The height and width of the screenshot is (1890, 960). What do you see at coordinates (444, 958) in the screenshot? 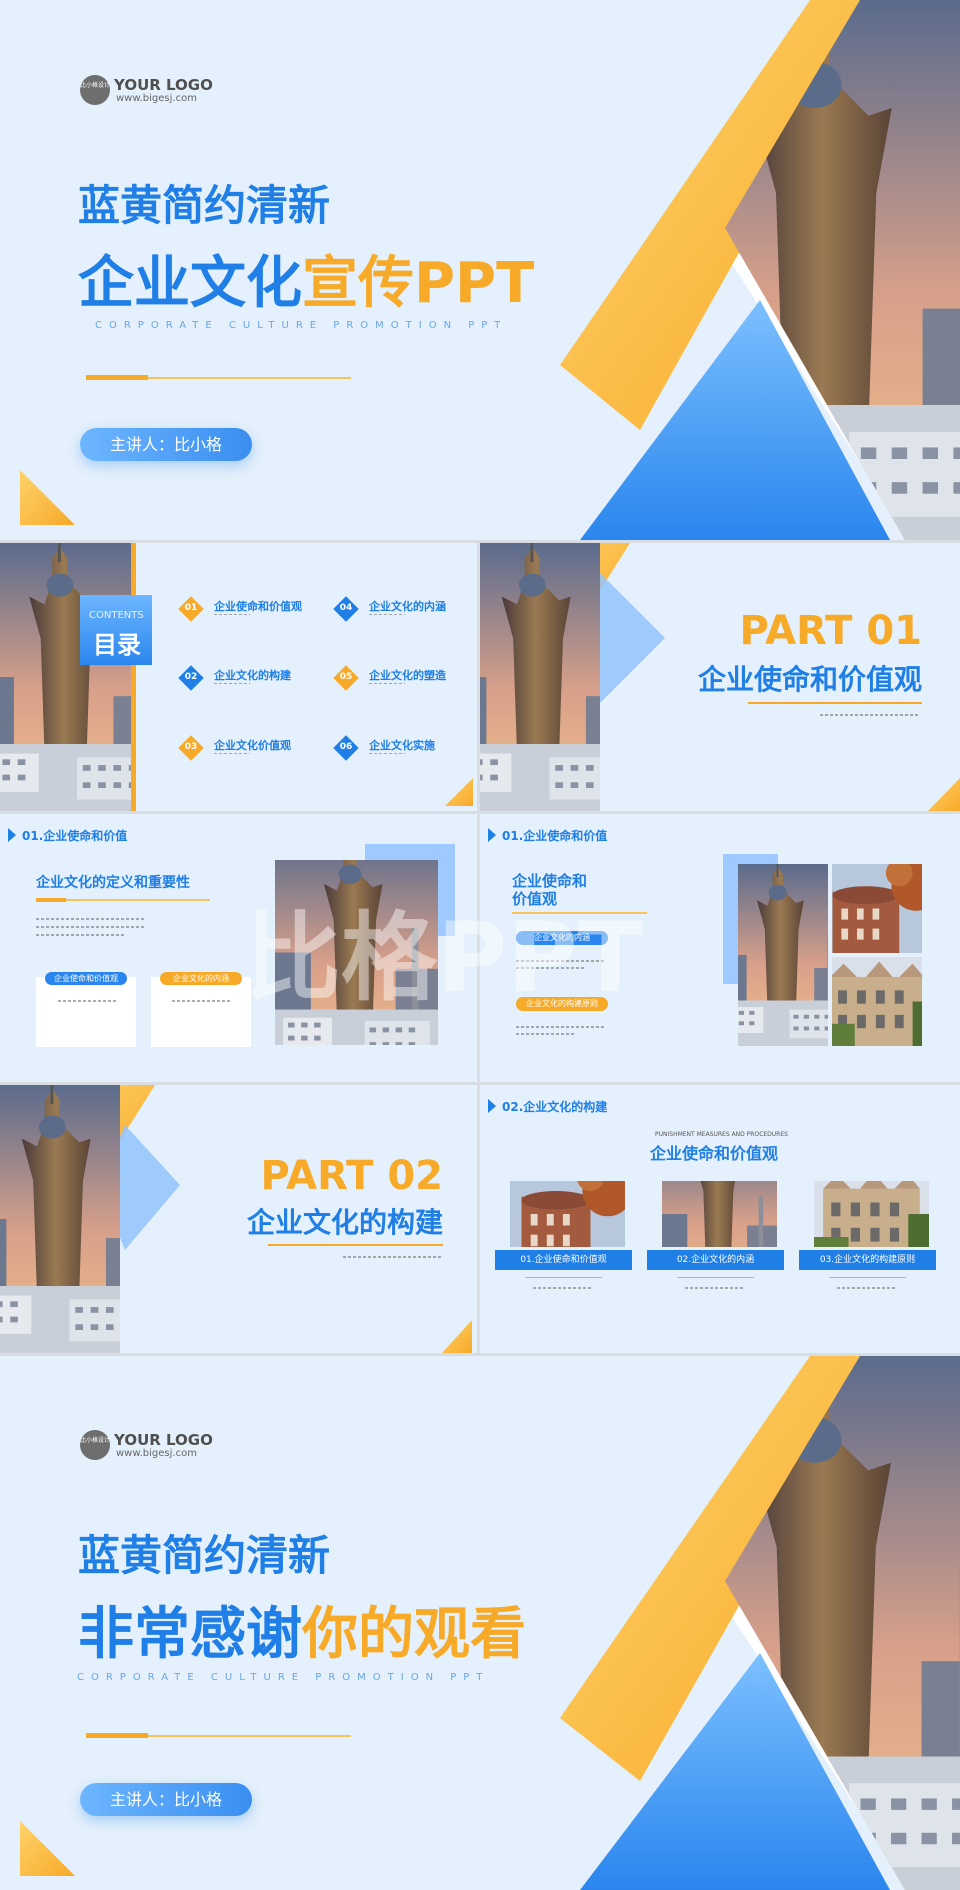
I see `watermark: 比格PPT` at bounding box center [444, 958].